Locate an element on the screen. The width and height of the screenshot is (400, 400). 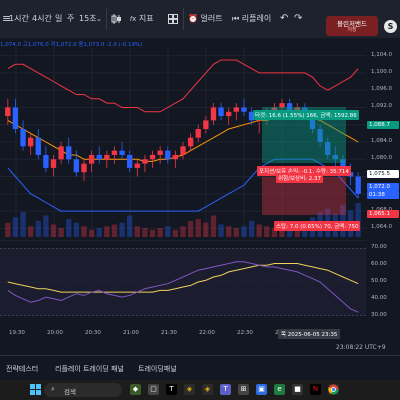
target-price-tag: 1,088.7 is located at coordinates (383, 125).